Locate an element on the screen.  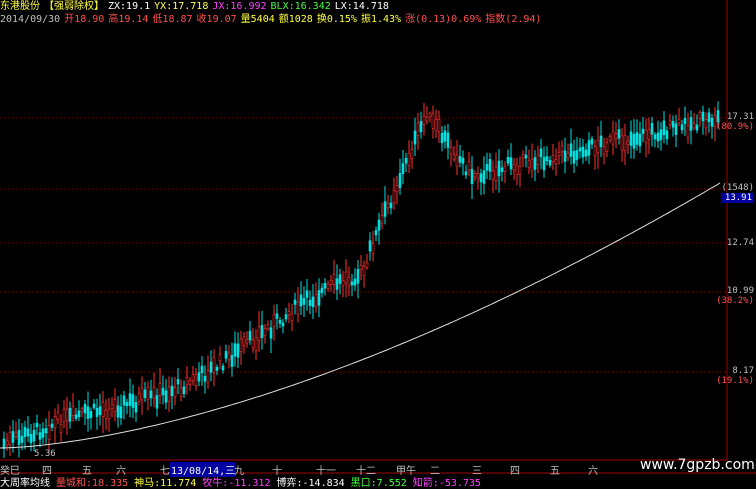
open-value: 开18.90 is located at coordinates (84, 19).